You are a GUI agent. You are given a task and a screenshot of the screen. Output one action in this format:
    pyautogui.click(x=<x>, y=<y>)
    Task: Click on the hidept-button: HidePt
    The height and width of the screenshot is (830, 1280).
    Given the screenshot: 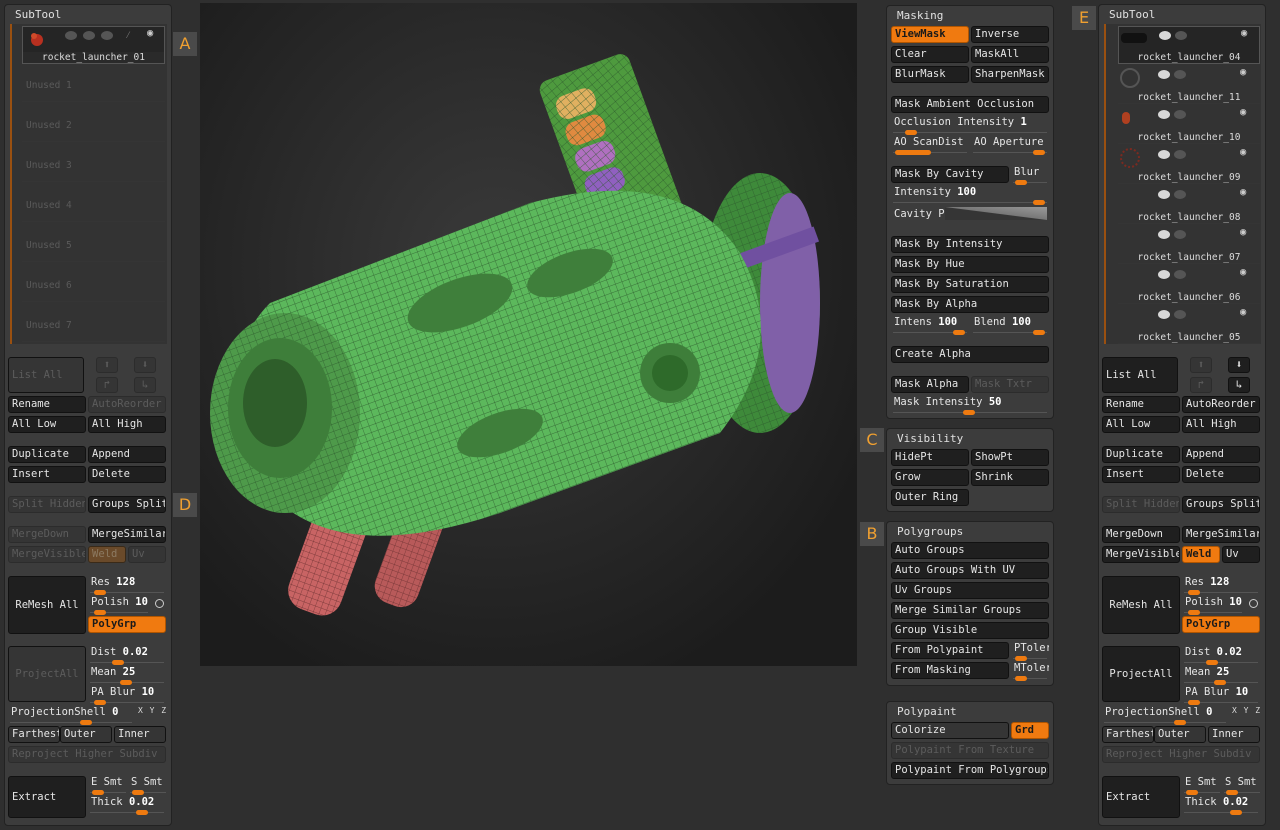 What is the action you would take?
    pyautogui.click(x=930, y=457)
    